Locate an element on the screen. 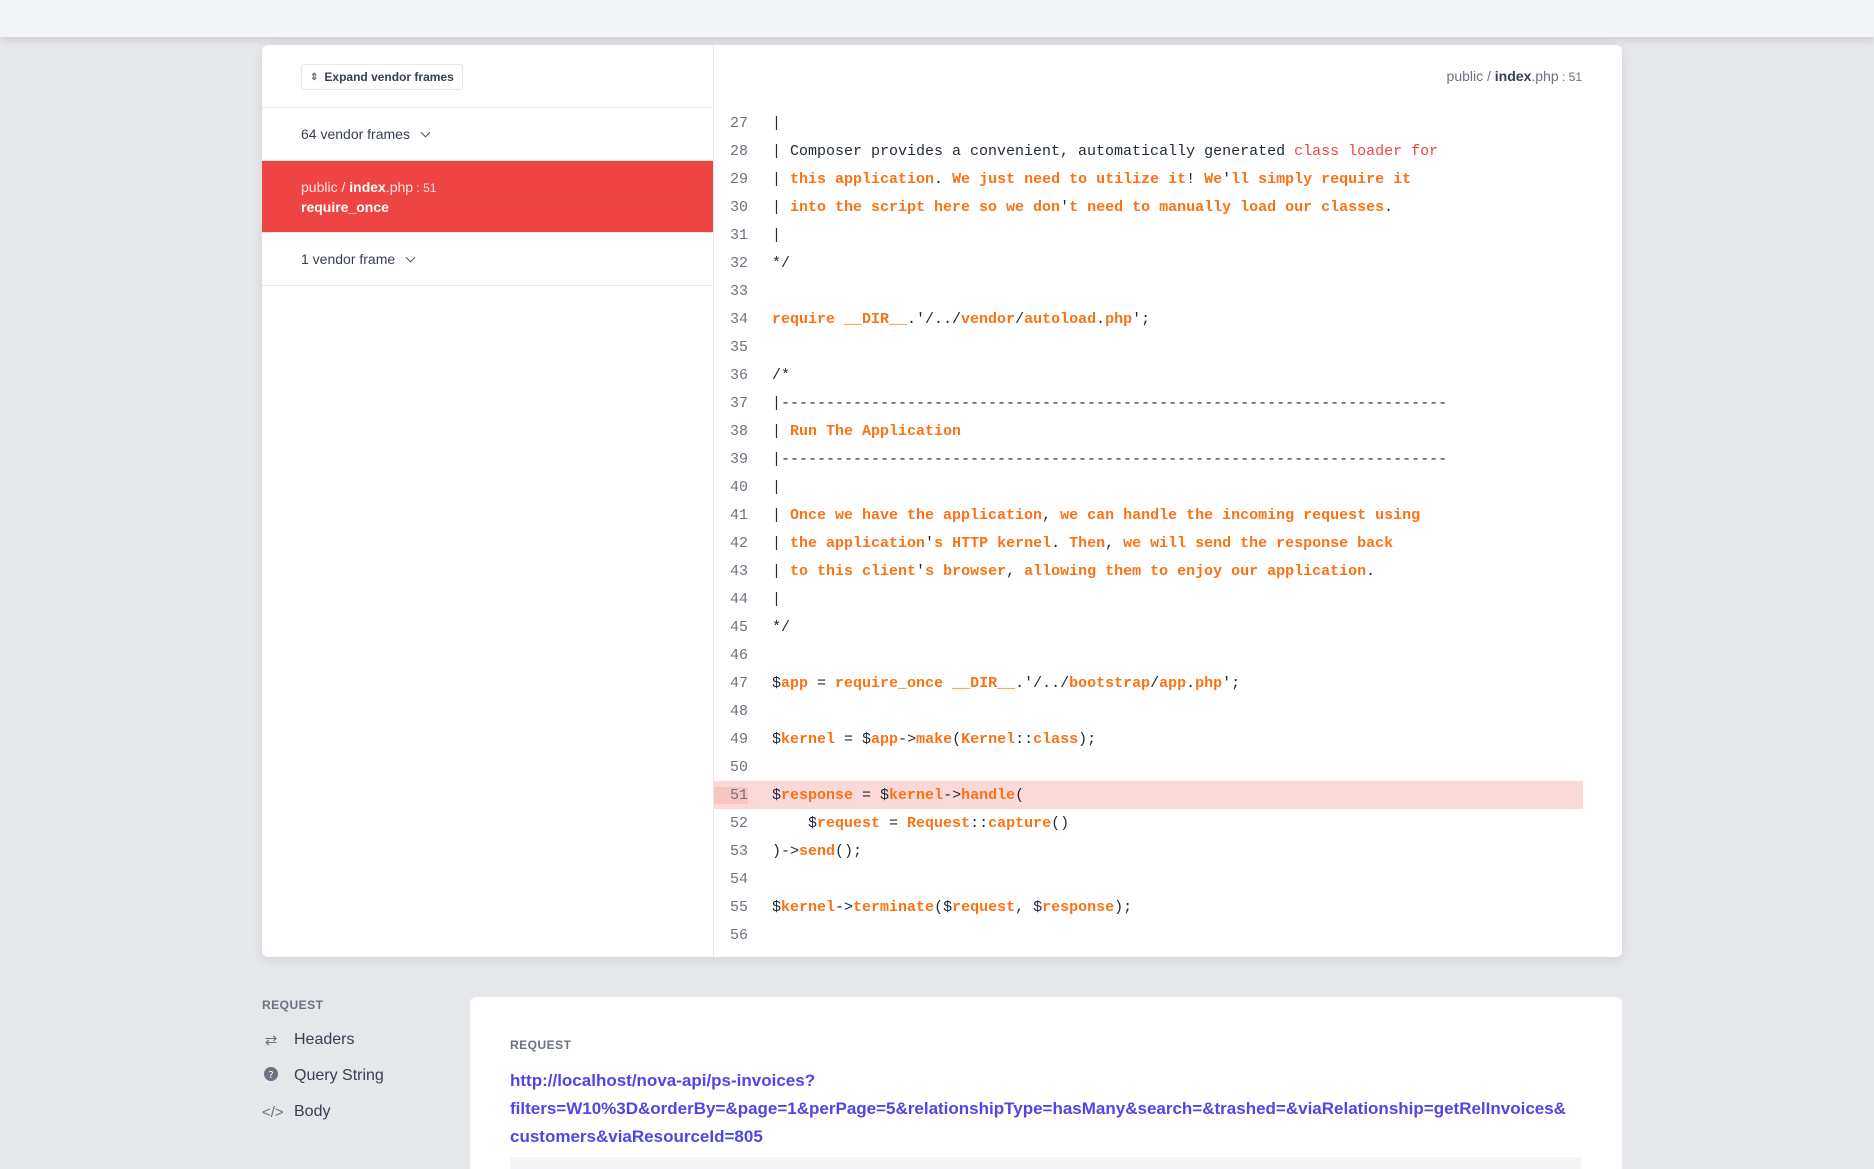  line-number: 54 is located at coordinates (738, 879).